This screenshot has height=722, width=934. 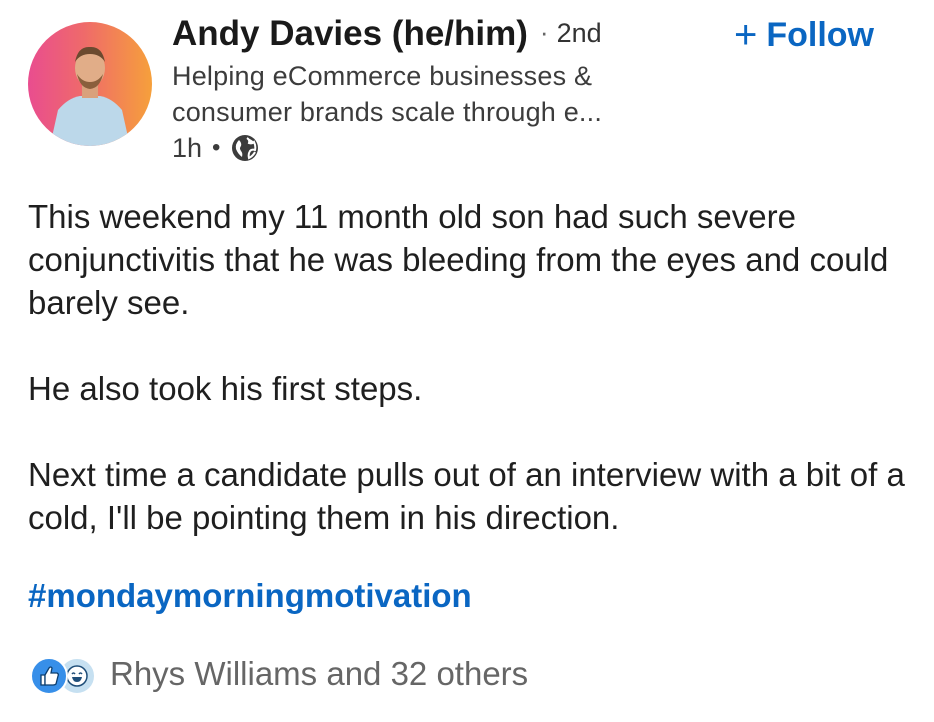 I want to click on author-name: Andy Davies (he/him), so click(x=350, y=33).